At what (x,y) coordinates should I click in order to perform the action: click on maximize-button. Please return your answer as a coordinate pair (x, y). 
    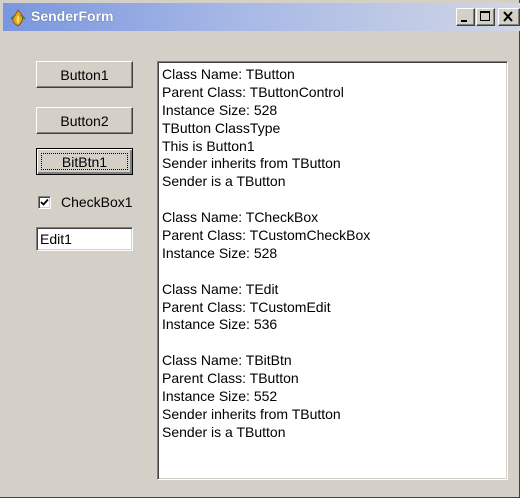
    Looking at the image, I should click on (485, 17).